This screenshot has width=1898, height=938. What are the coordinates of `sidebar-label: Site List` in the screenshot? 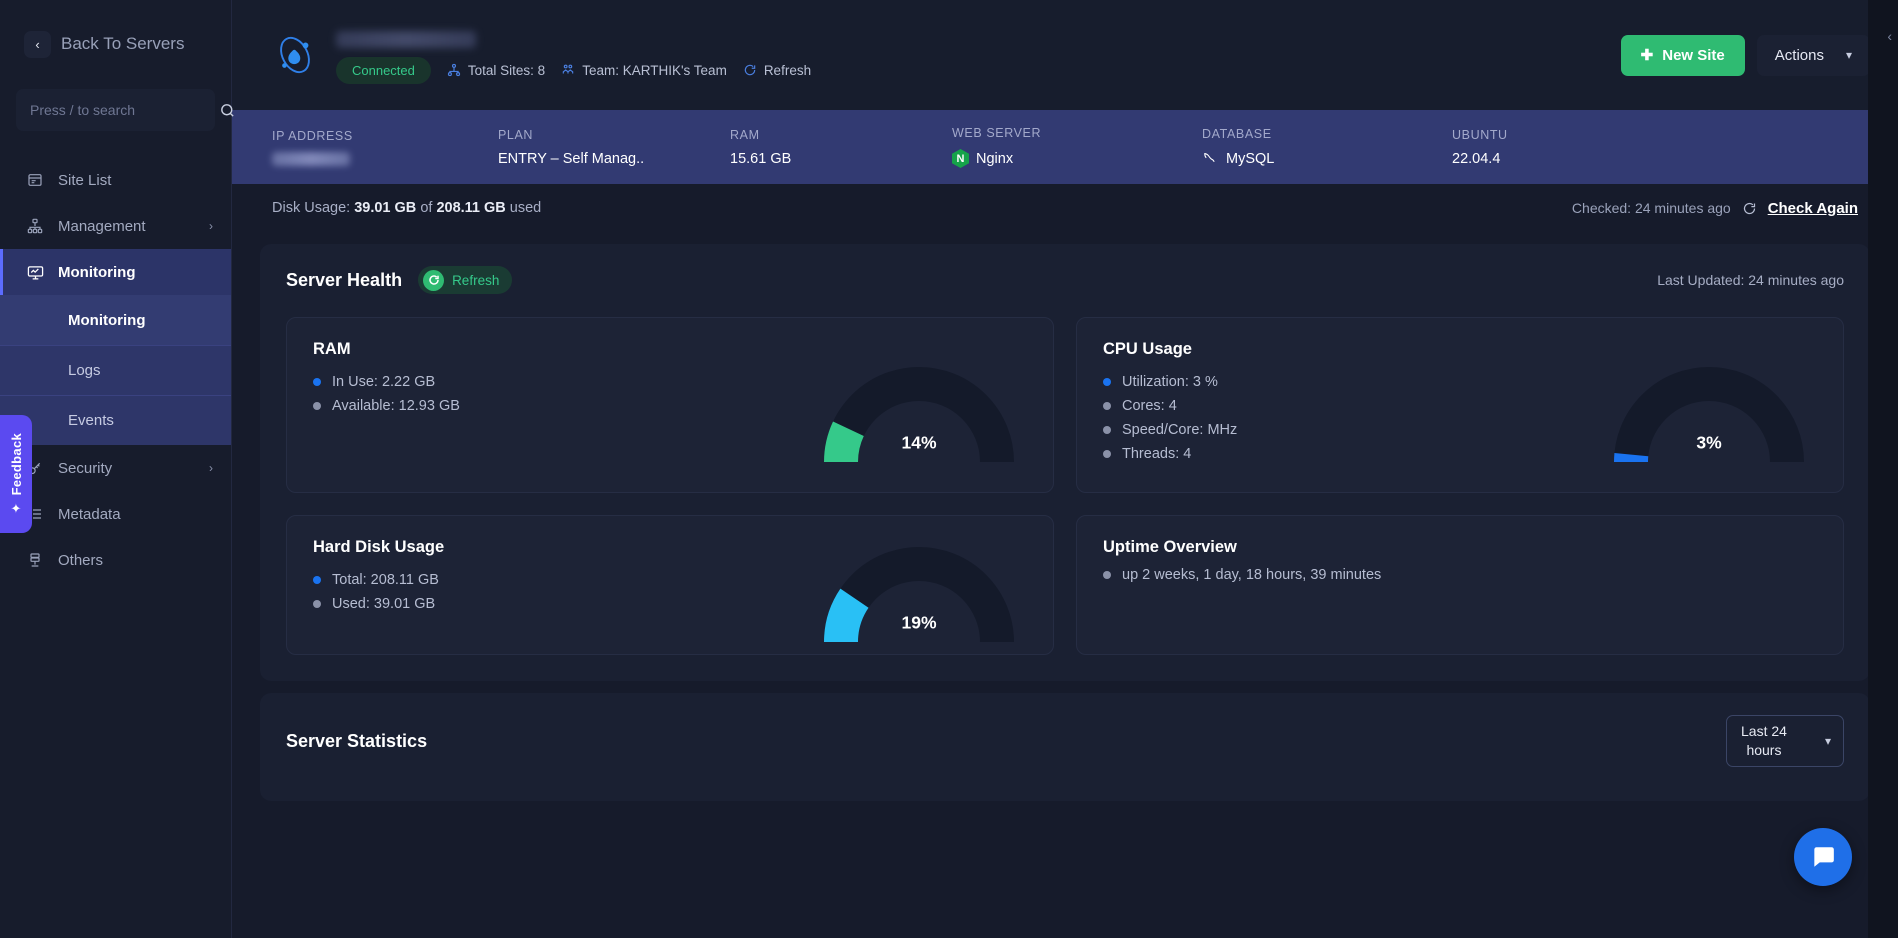 It's located at (85, 180).